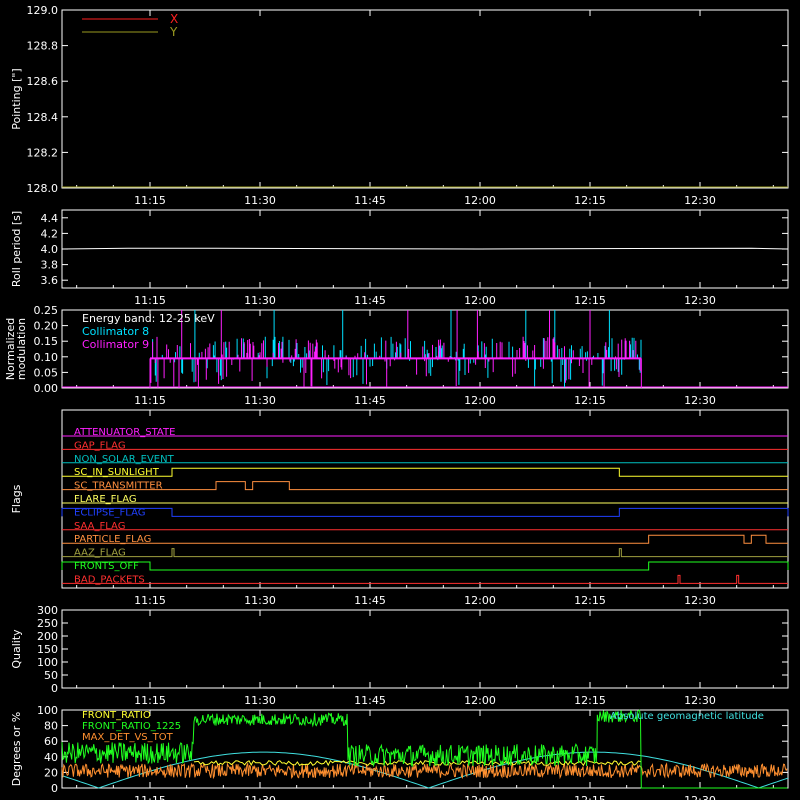 The width and height of the screenshot is (800, 800). I want to click on legend-label: X, so click(174, 19).